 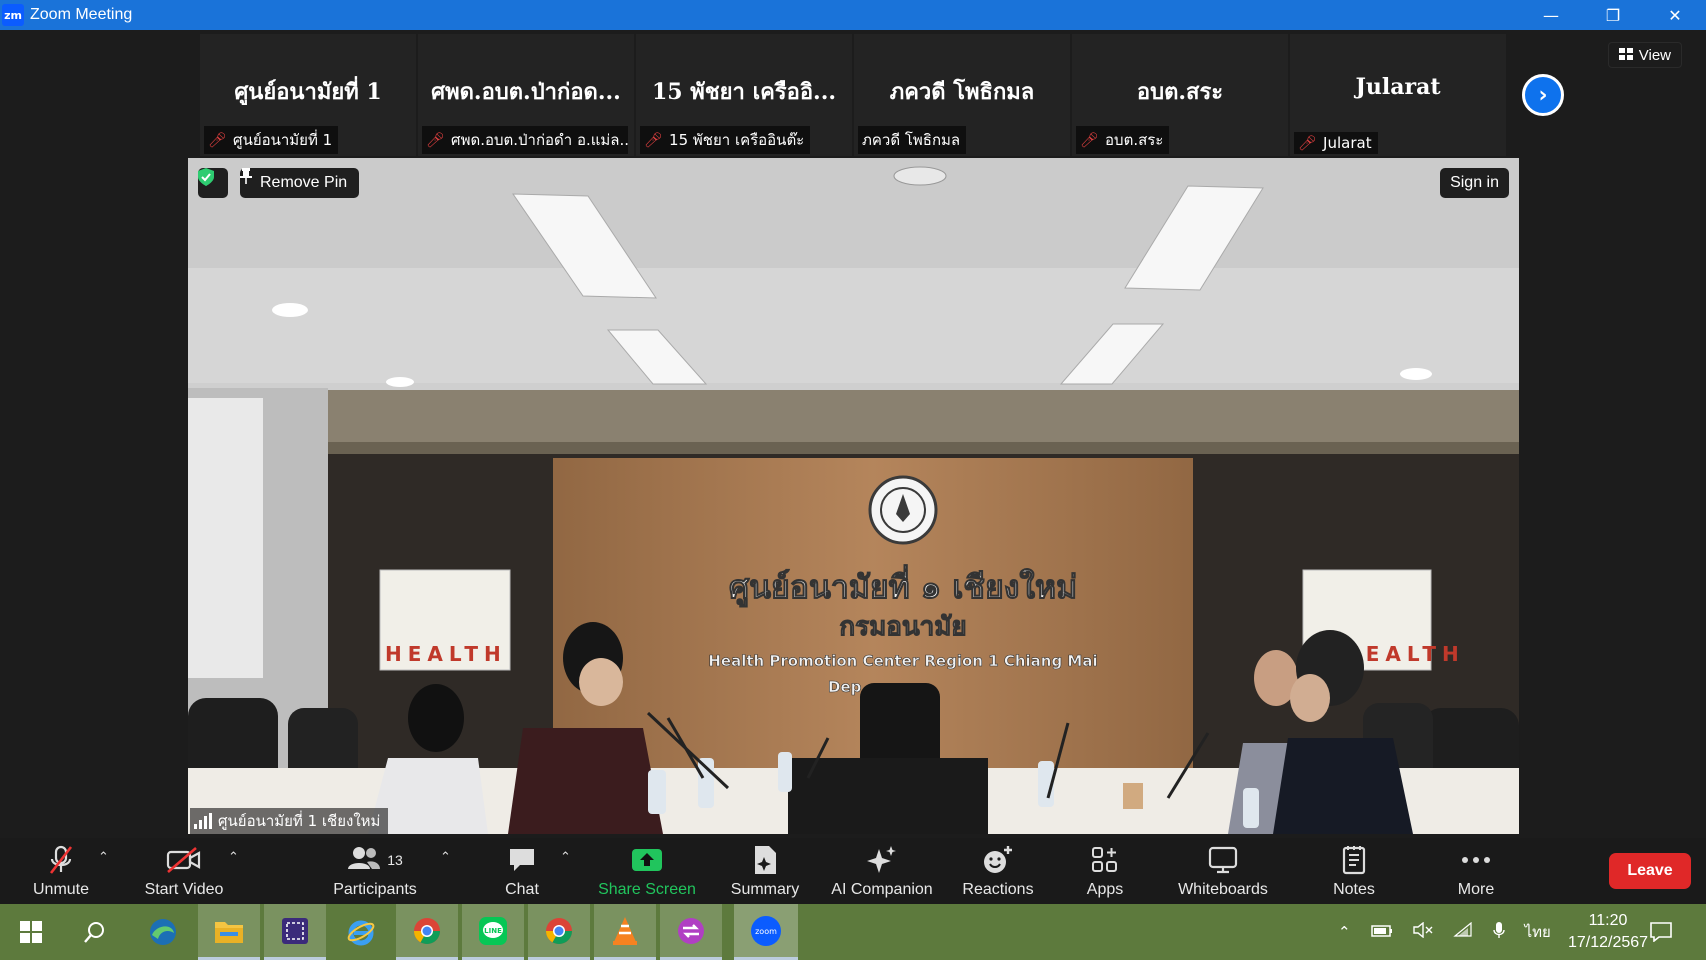 What do you see at coordinates (1344, 932) in the screenshot?
I see `show-hidden-icons-chevron-icon: ⌃` at bounding box center [1344, 932].